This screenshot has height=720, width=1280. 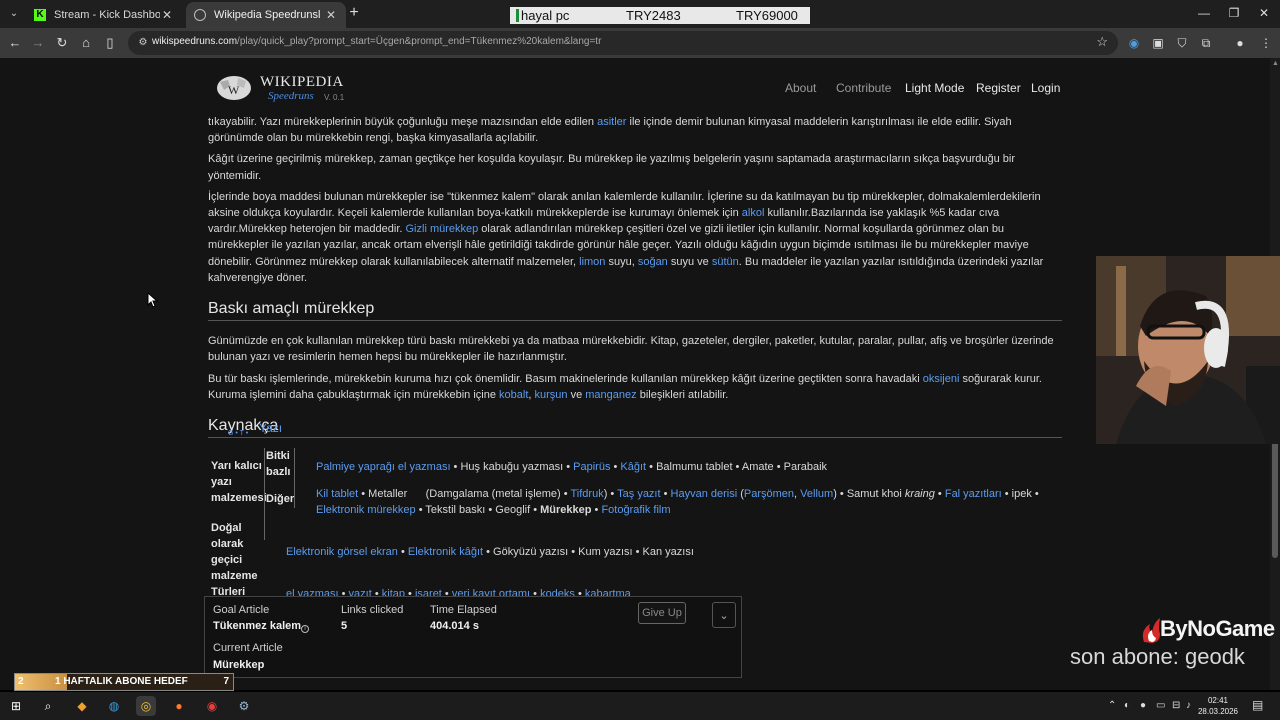 I want to click on navbox-link: Kâğıt, so click(x=633, y=467).